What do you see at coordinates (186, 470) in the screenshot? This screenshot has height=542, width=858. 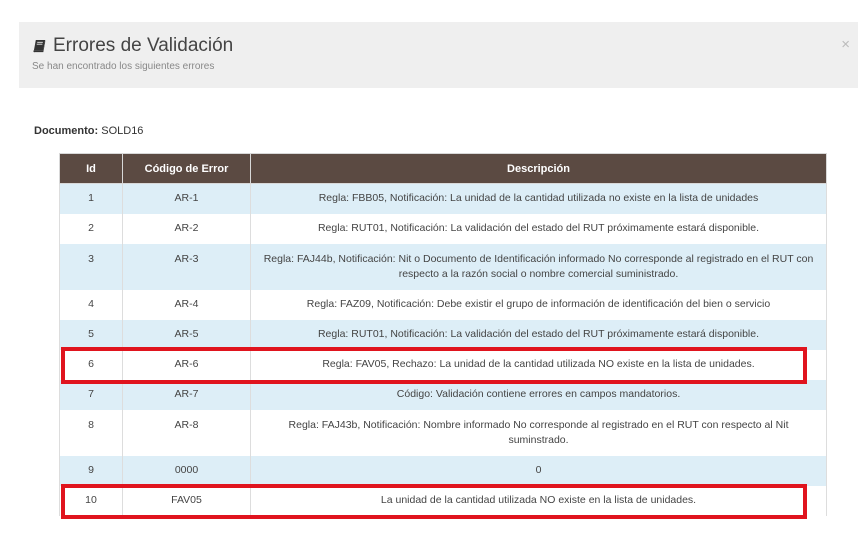 I see `cell-code: 0000` at bounding box center [186, 470].